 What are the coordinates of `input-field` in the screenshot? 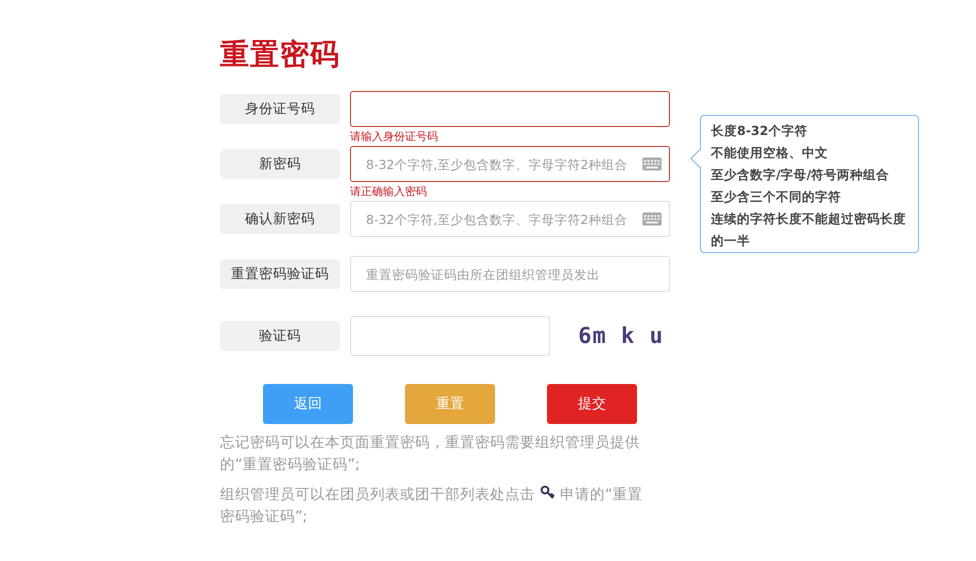 It's located at (510, 109).